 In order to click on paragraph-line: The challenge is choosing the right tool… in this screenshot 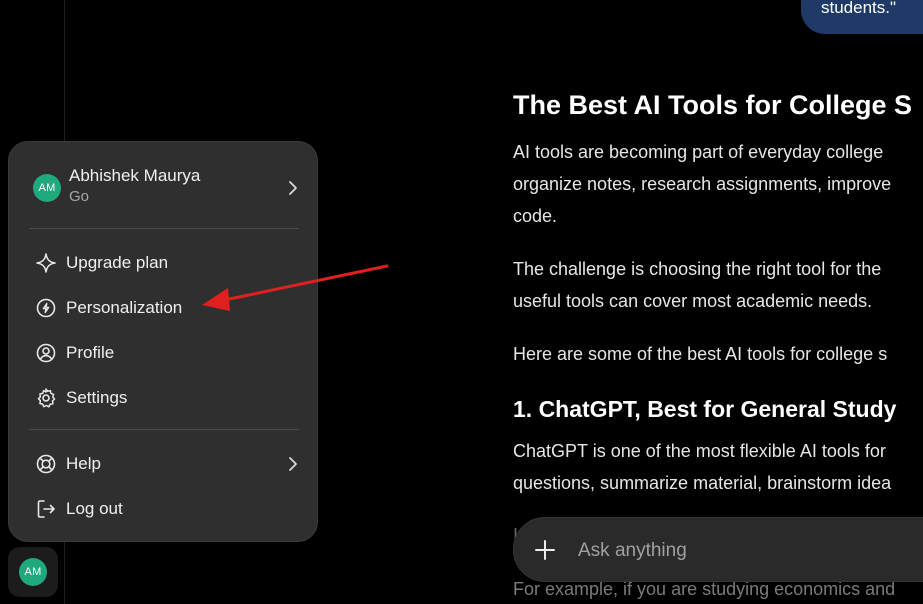, I will do `click(697, 269)`.